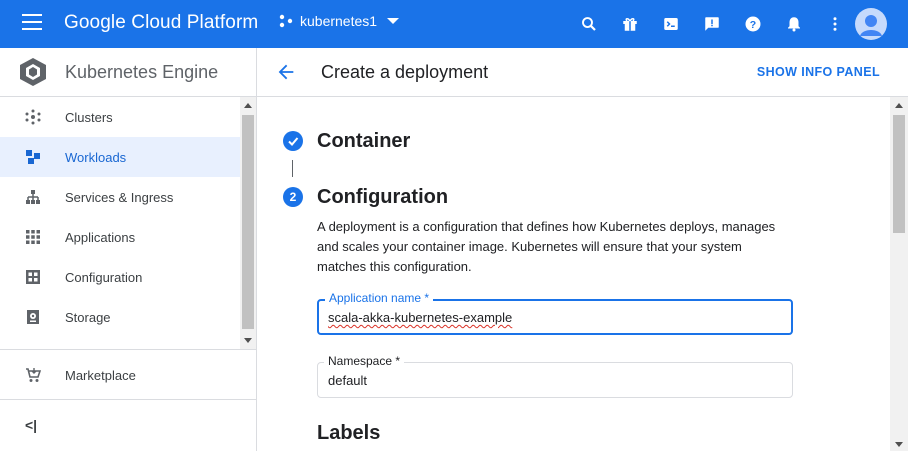 Image resolution: width=908 pixels, height=451 pixels. Describe the element at coordinates (379, 298) in the screenshot. I see `application-name-label: Application name *` at that location.